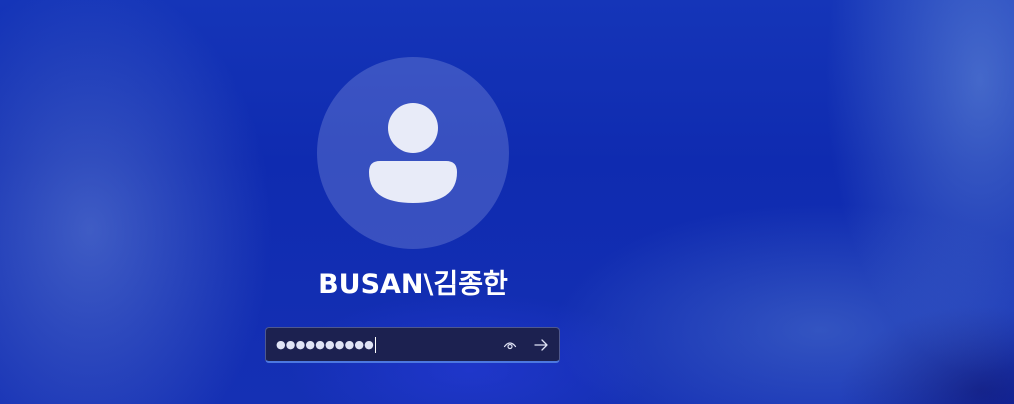 This screenshot has width=1014, height=404. Describe the element at coordinates (326, 345) in the screenshot. I see `password-input: ●●●●●●●●●●` at that location.